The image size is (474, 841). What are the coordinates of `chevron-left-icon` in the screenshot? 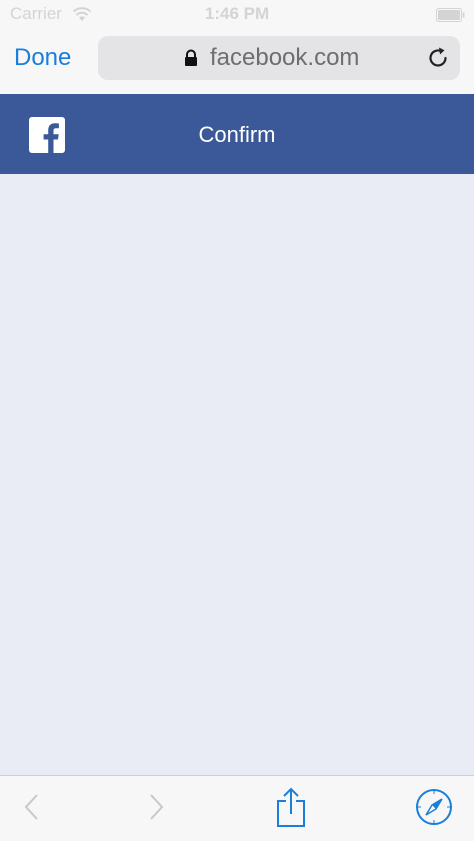 It's located at (32, 809).